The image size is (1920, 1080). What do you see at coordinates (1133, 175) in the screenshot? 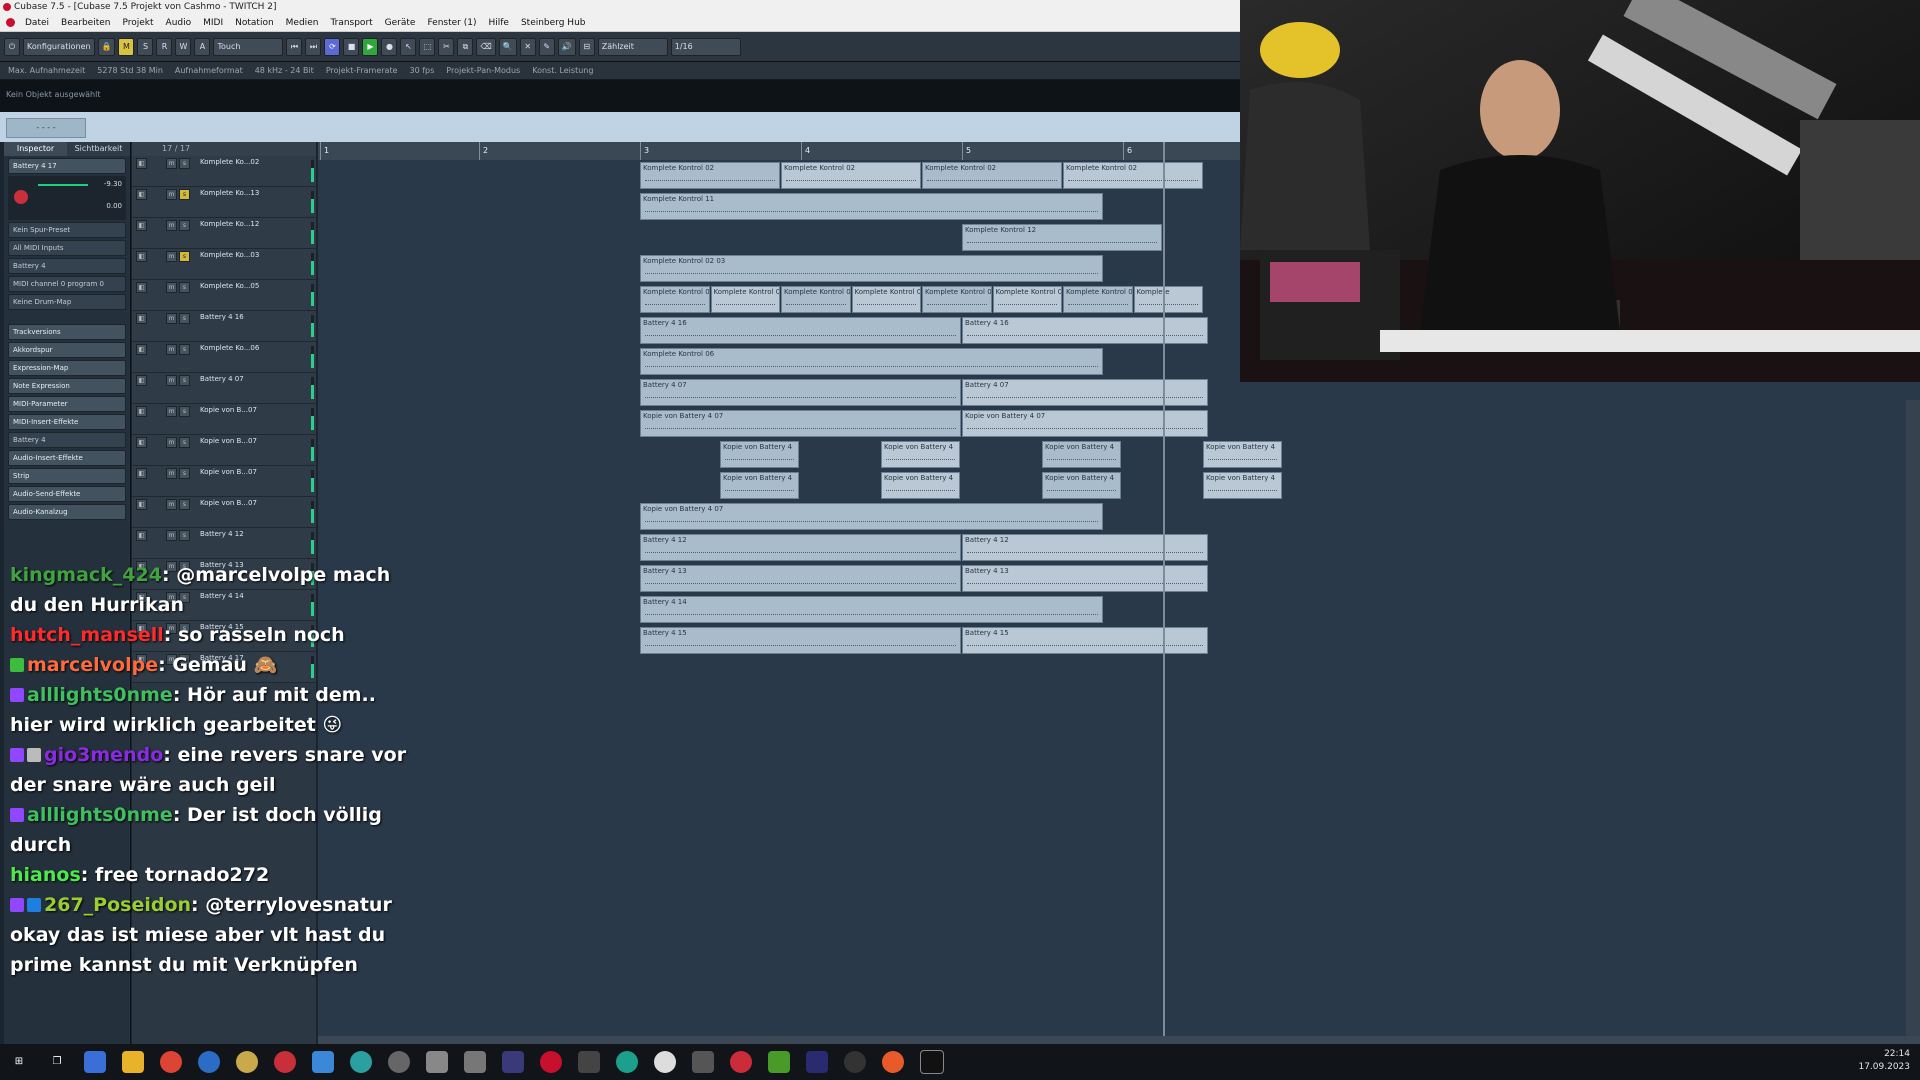
I see `event-clip: Komplete Kontrol 02` at bounding box center [1133, 175].